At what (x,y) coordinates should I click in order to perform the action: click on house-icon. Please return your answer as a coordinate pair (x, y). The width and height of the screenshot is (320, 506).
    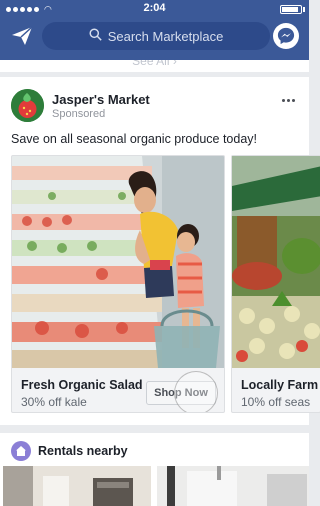
    Looking at the image, I should click on (21, 451).